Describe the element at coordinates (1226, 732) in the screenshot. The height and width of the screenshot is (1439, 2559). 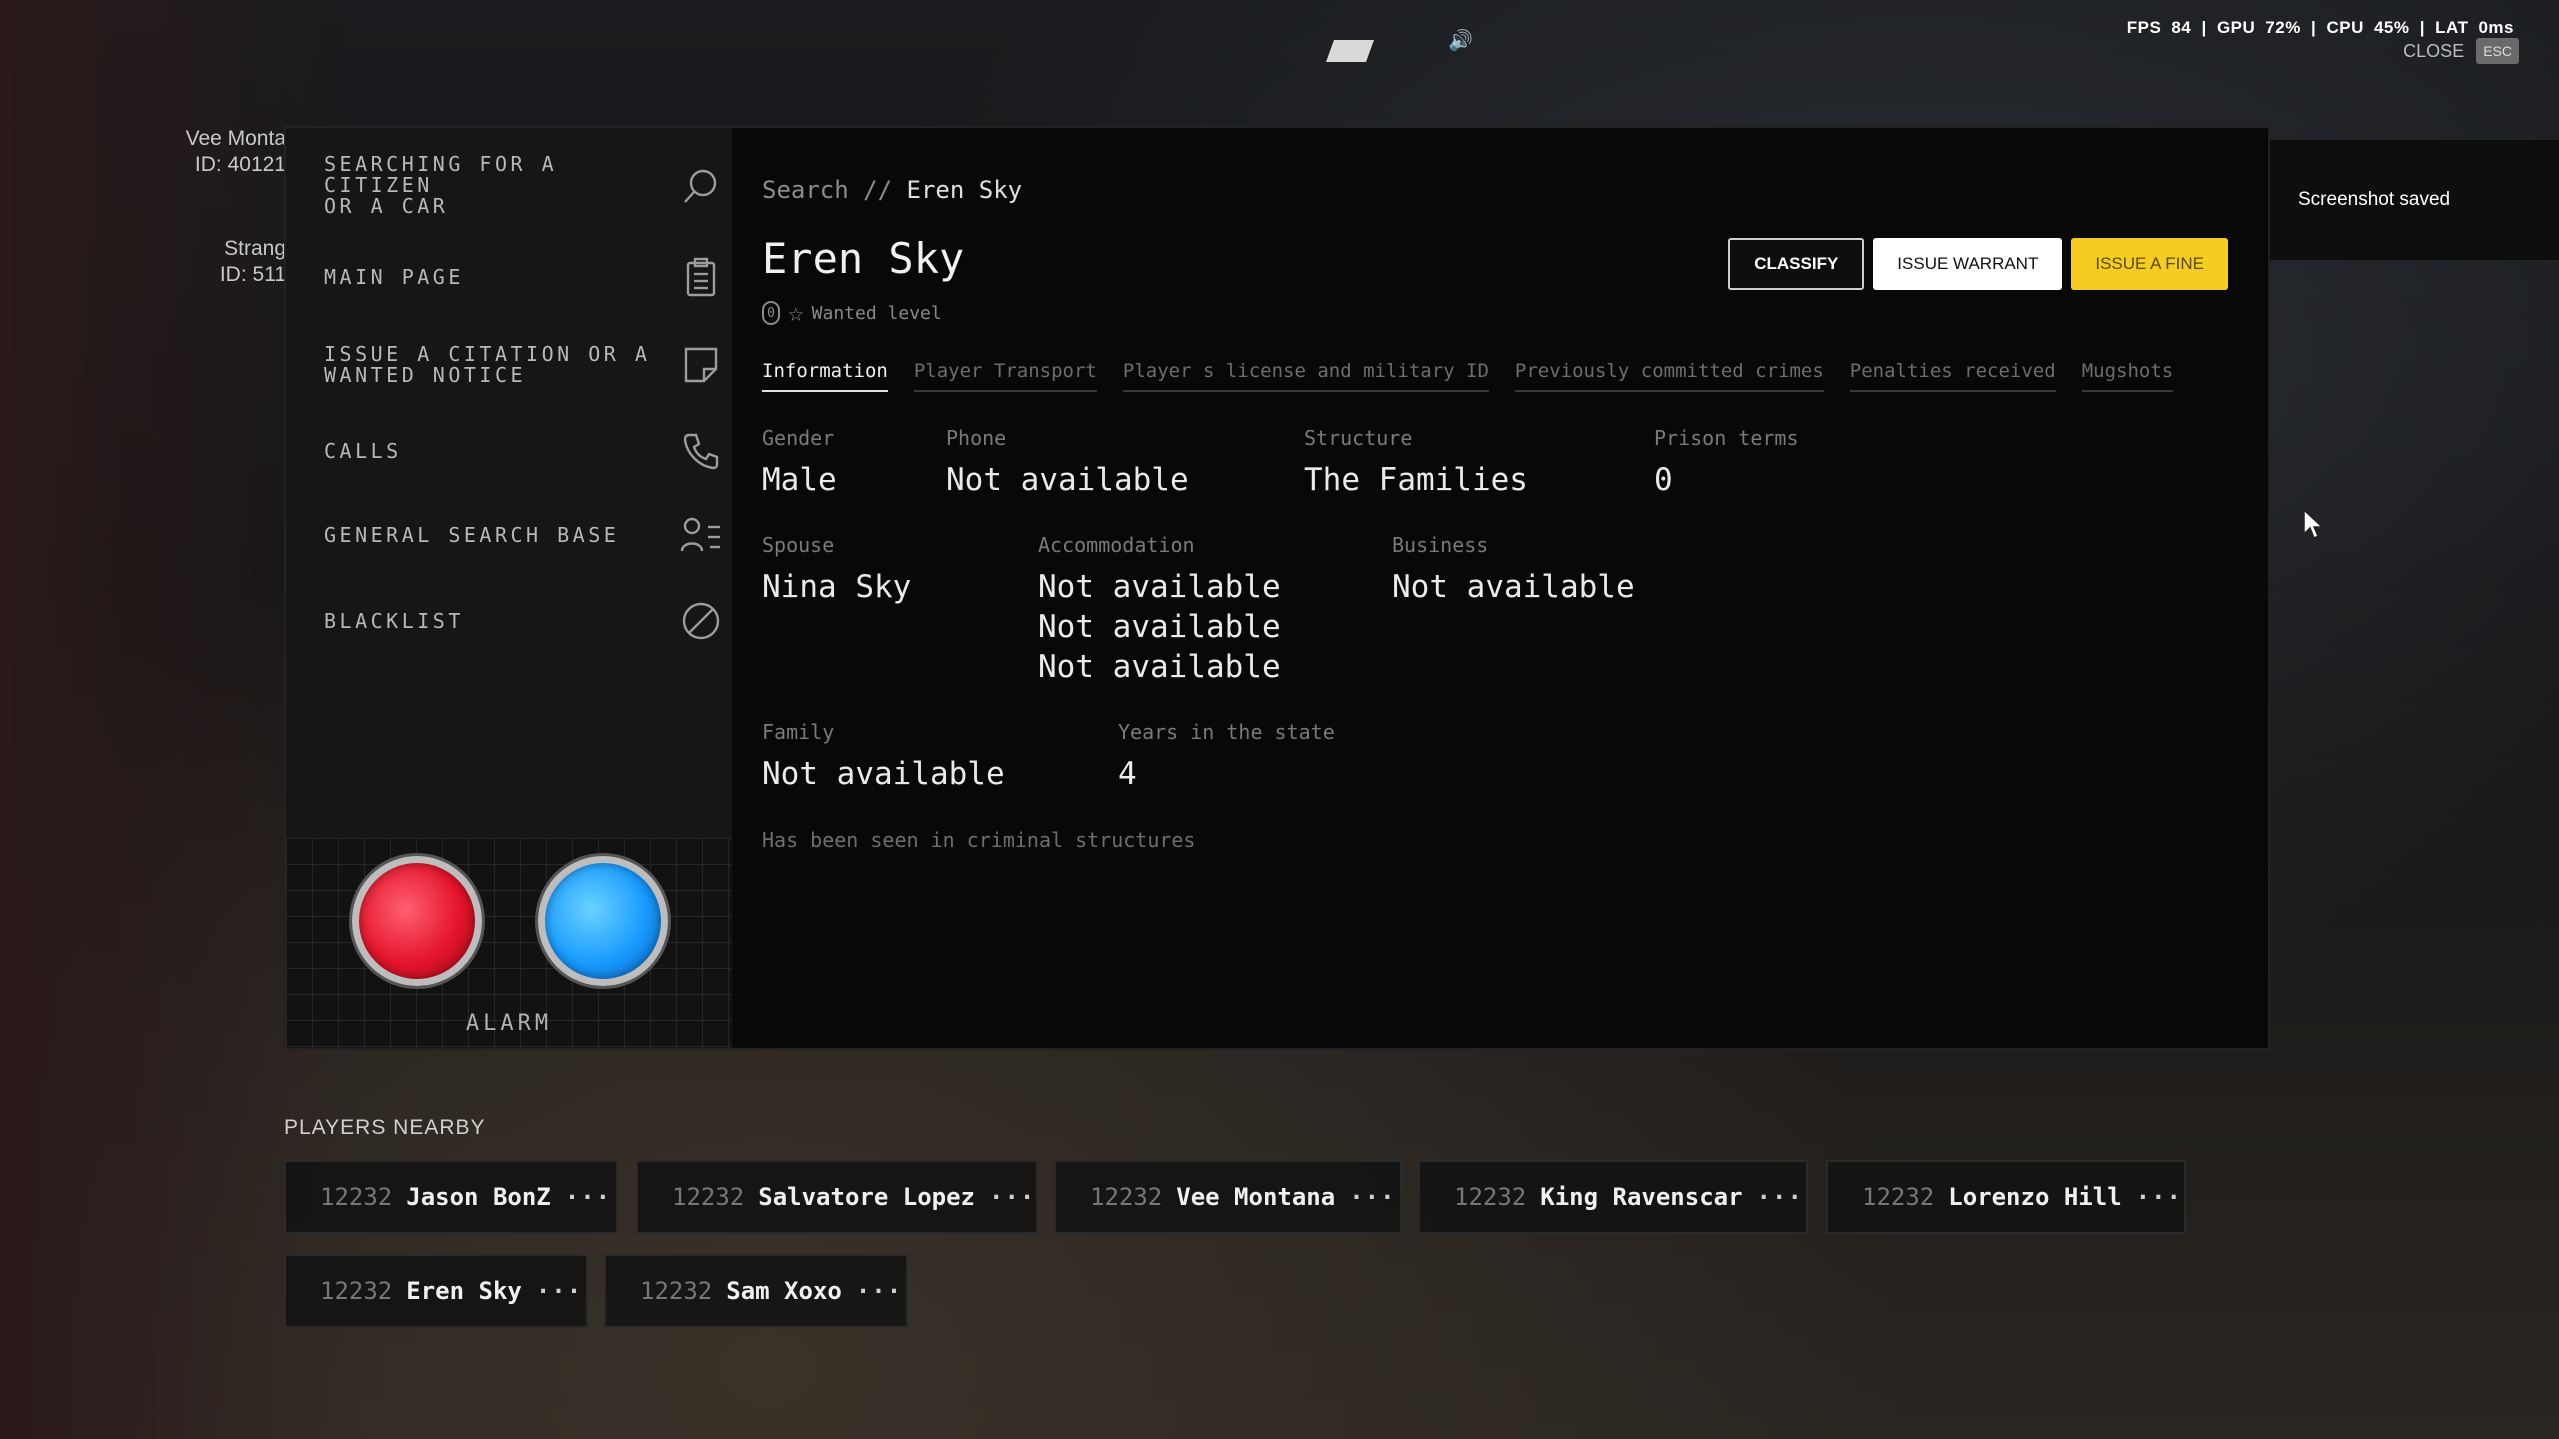
I see `field-label: Years in the state` at that location.